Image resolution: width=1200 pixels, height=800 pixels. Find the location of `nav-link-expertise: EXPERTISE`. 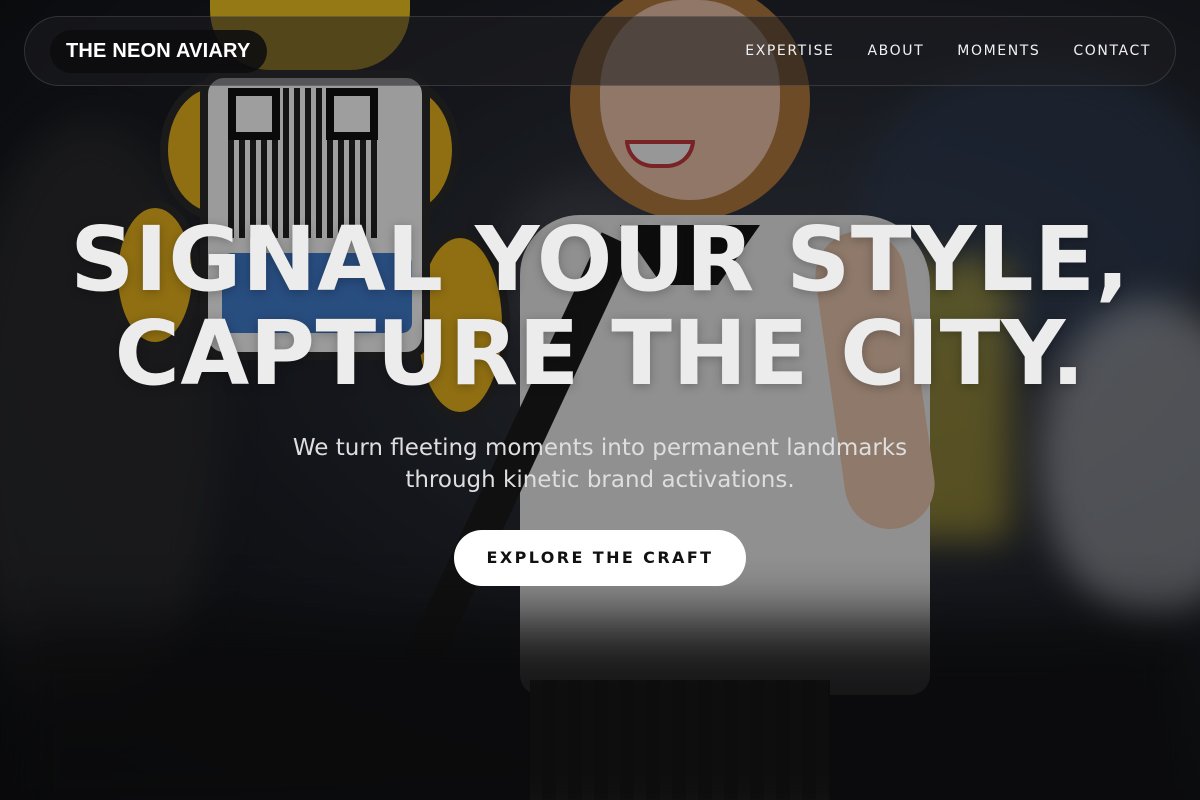

nav-link-expertise: EXPERTISE is located at coordinates (789, 51).